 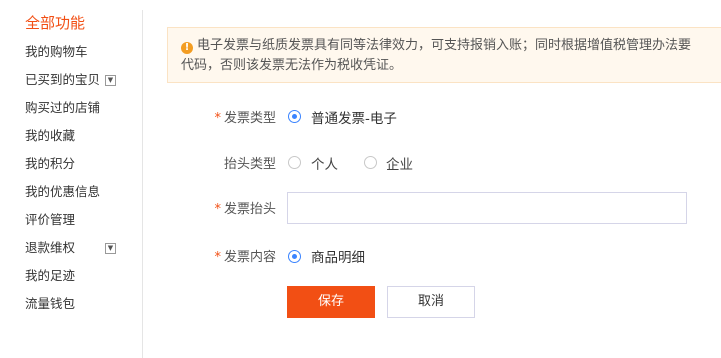 What do you see at coordinates (75, 108) in the screenshot?
I see `sidebar-item-shops: 购买过的店铺` at bounding box center [75, 108].